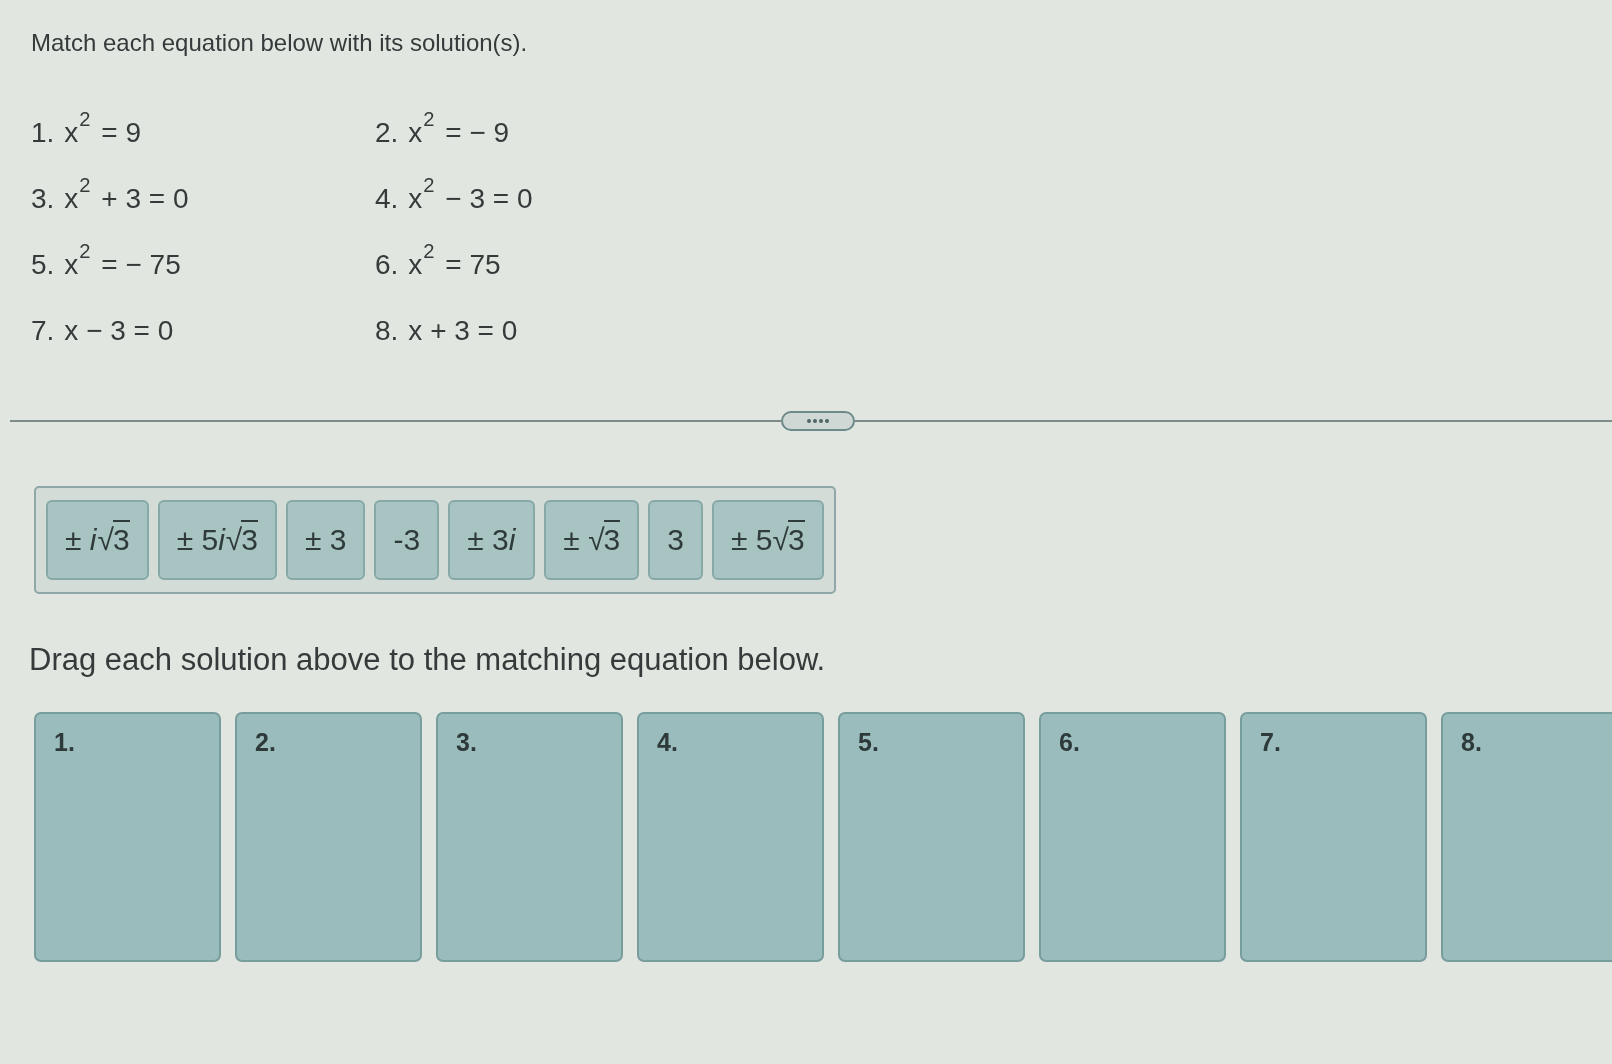 The height and width of the screenshot is (1064, 1612). What do you see at coordinates (43, 133) in the screenshot?
I see `equation-number: 1.` at bounding box center [43, 133].